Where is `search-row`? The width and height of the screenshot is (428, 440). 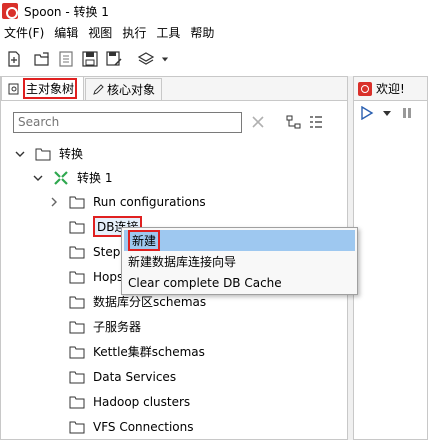
search-row is located at coordinates (178, 122).